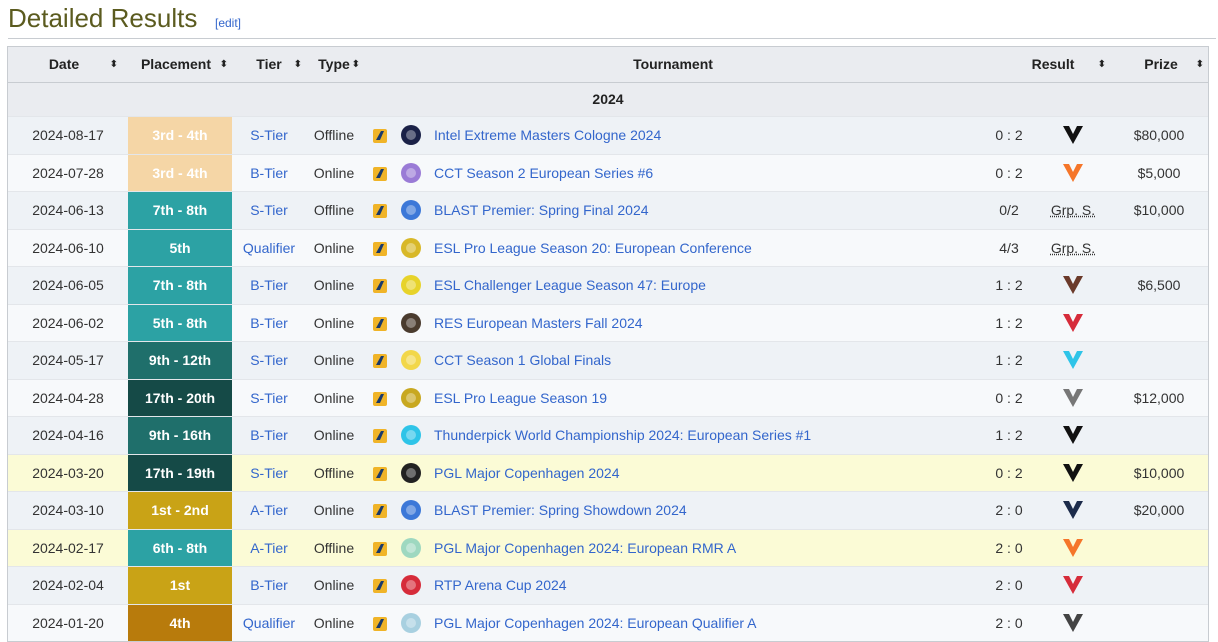  Describe the element at coordinates (180, 210) in the screenshot. I see `placement-cell: 7th - 8th` at that location.